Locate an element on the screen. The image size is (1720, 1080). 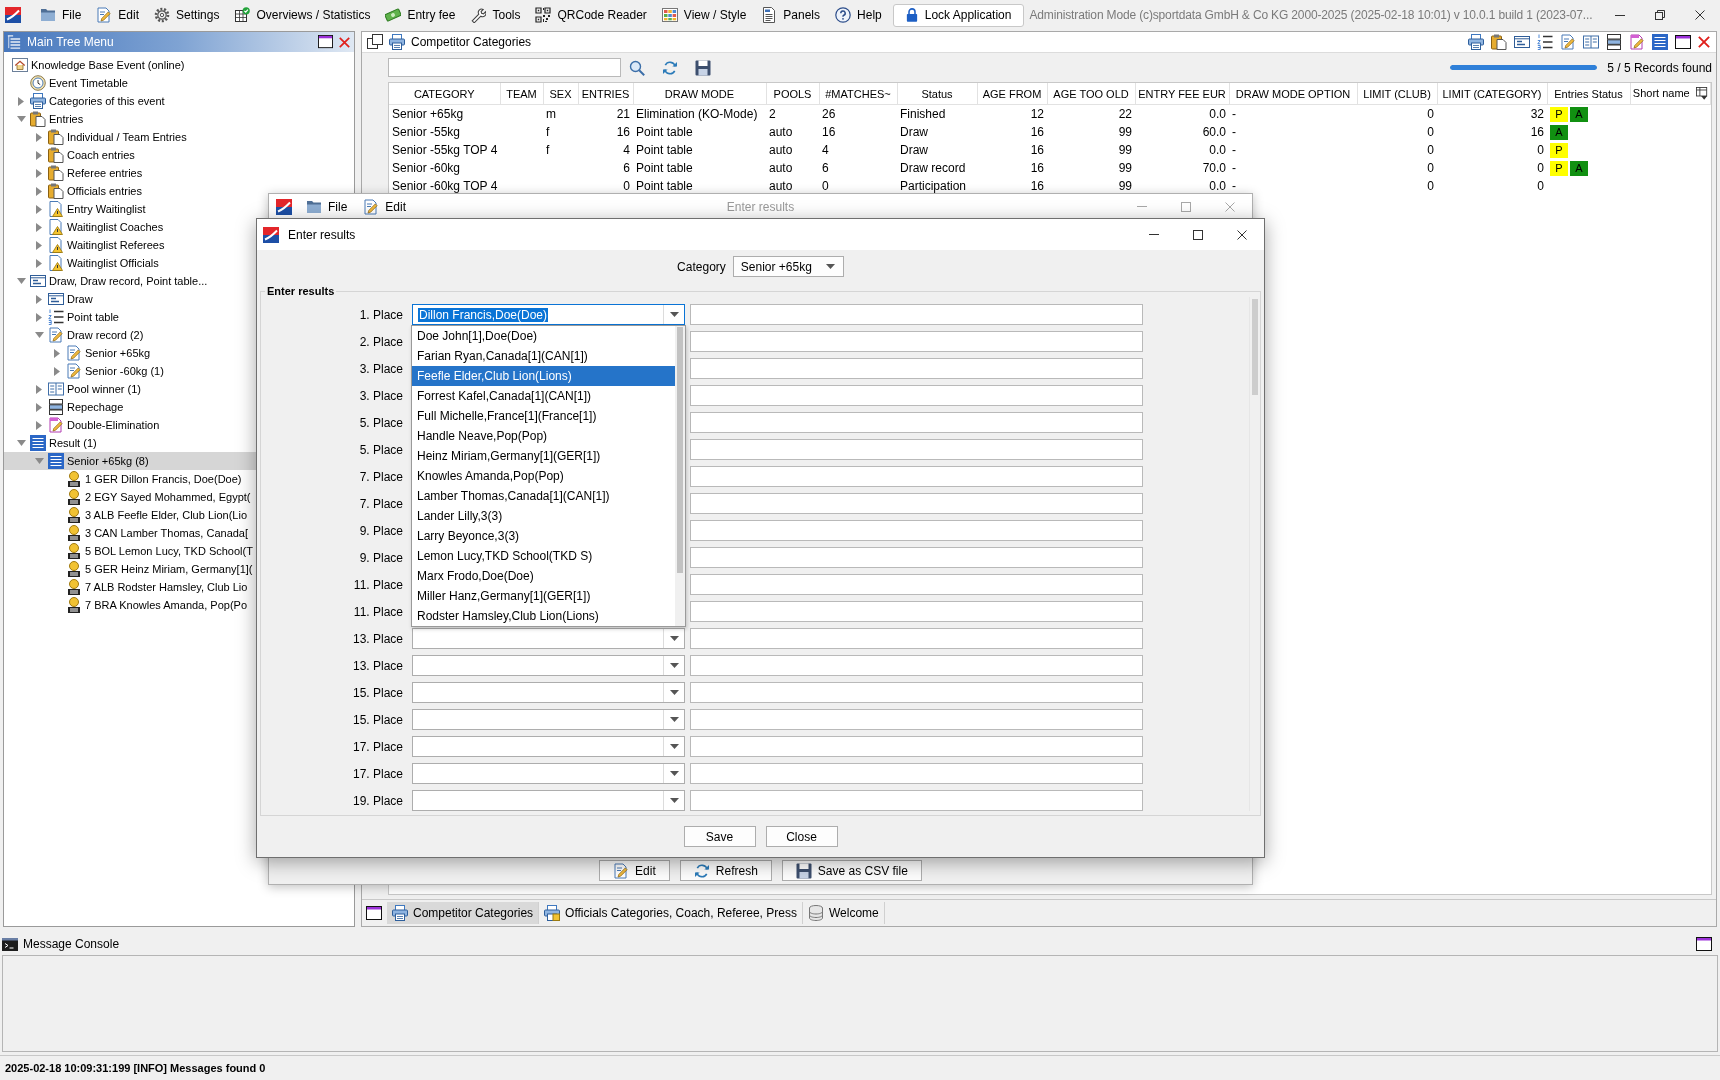
tree-item: Event Timetable is located at coordinates (179, 83).